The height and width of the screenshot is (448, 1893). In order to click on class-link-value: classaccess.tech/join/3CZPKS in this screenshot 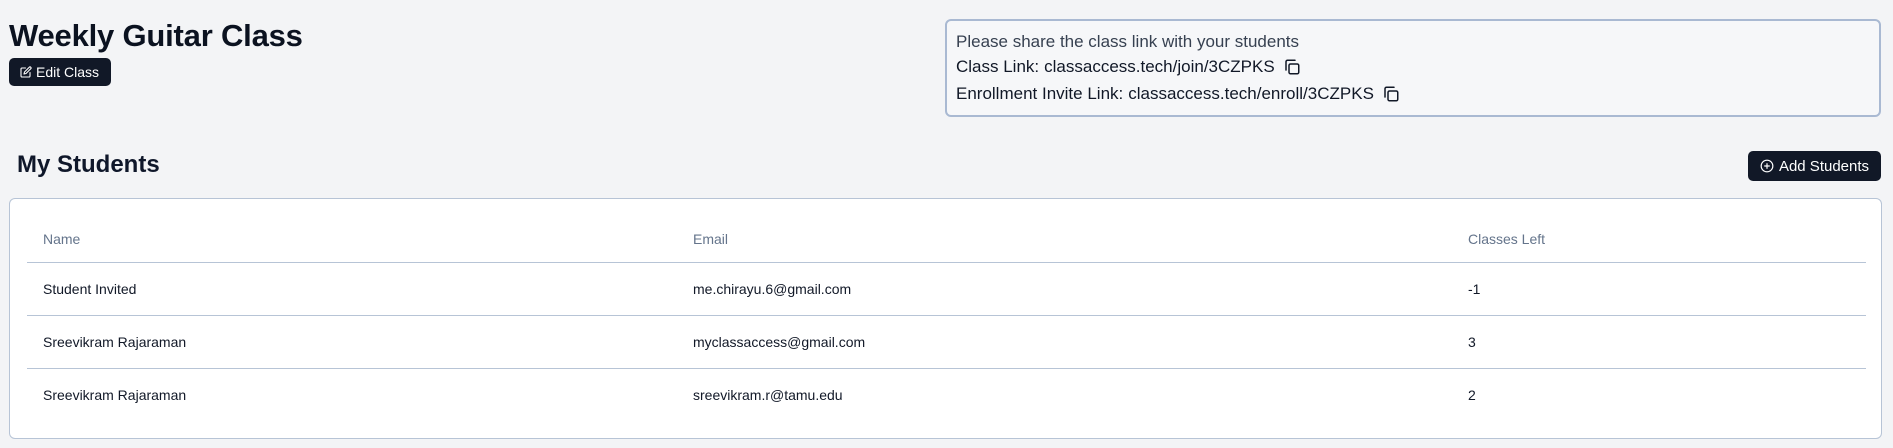, I will do `click(1159, 66)`.